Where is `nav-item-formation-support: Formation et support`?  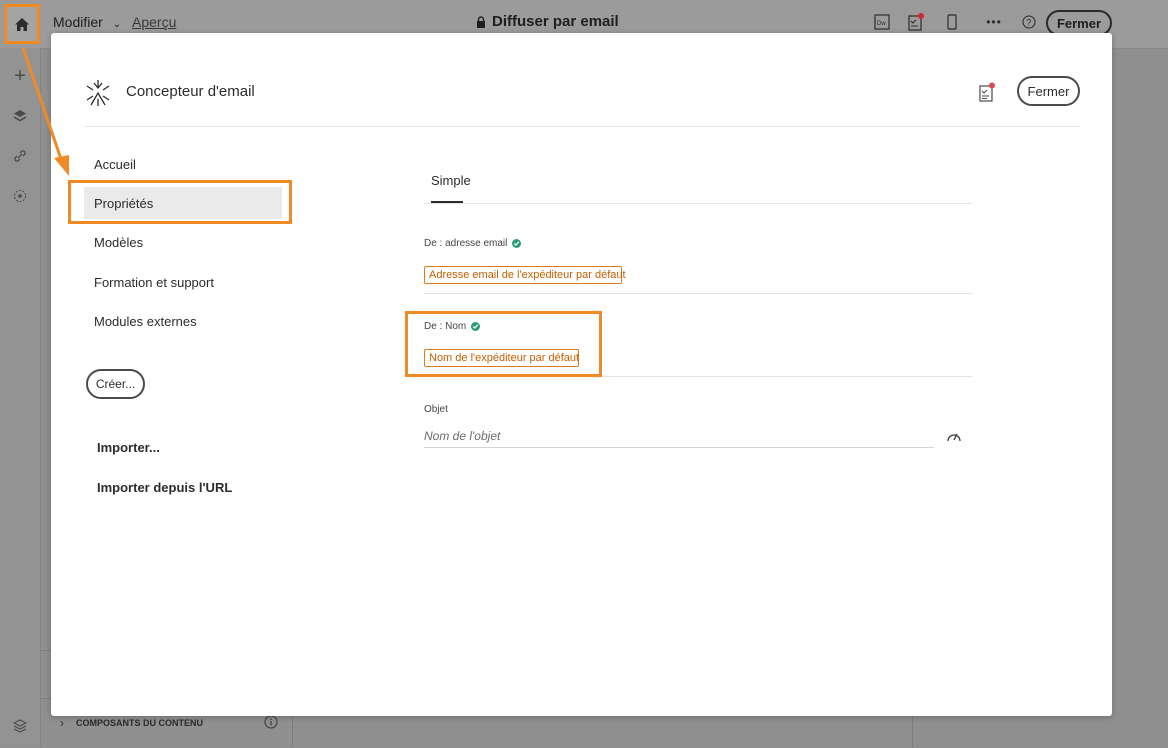 nav-item-formation-support: Formation et support is located at coordinates (154, 282).